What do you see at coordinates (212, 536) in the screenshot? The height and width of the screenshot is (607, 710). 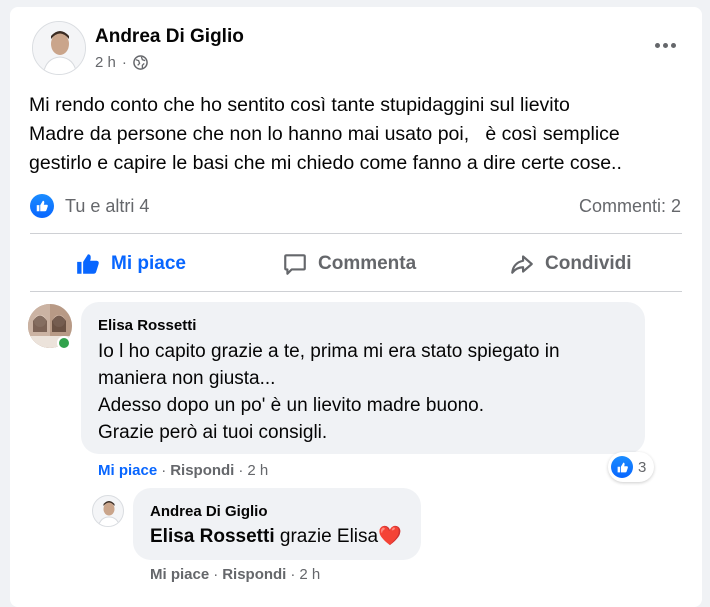 I see `mention-tag: Elisa Rossetti` at bounding box center [212, 536].